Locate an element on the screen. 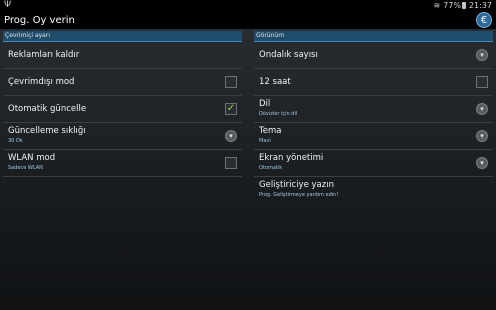 The height and width of the screenshot is (310, 496). auto-update-checkbox: ✓ is located at coordinates (231, 109).